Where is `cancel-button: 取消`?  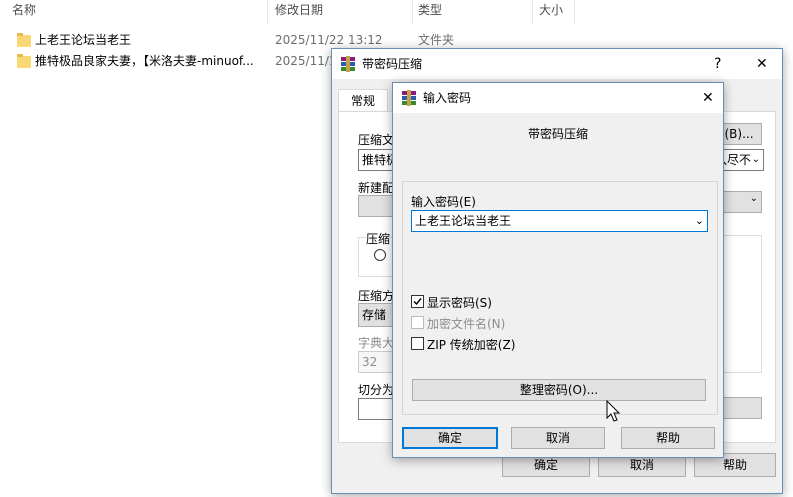 cancel-button: 取消 is located at coordinates (558, 438).